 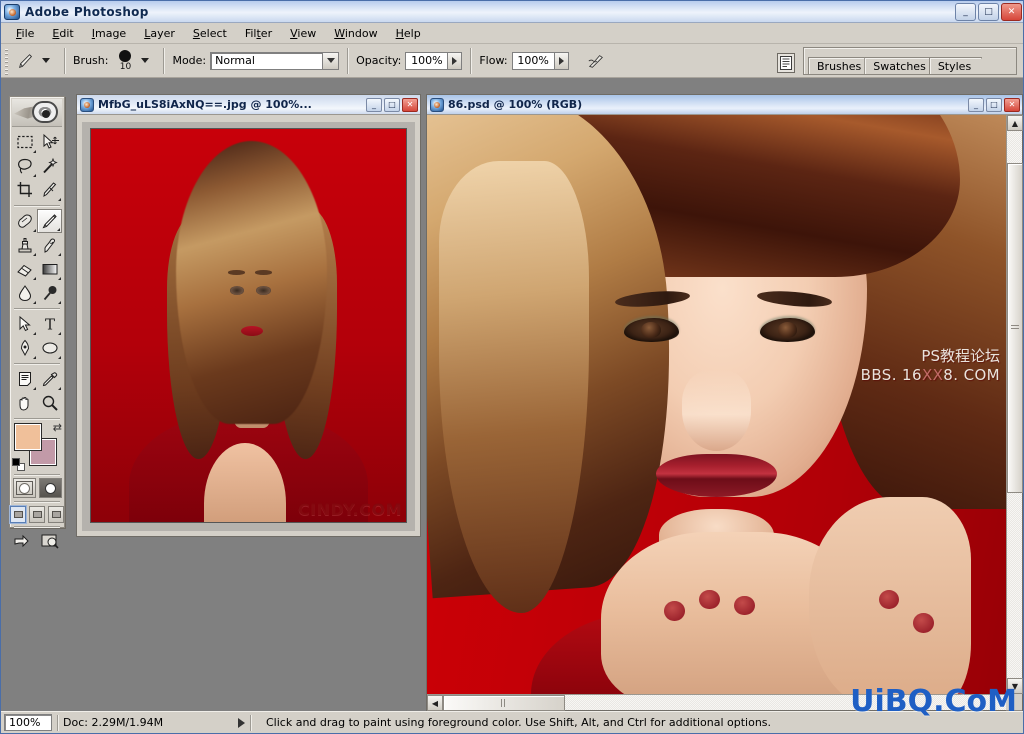 What do you see at coordinates (59, 357) in the screenshot?
I see `shape-flyout-arrow` at bounding box center [59, 357].